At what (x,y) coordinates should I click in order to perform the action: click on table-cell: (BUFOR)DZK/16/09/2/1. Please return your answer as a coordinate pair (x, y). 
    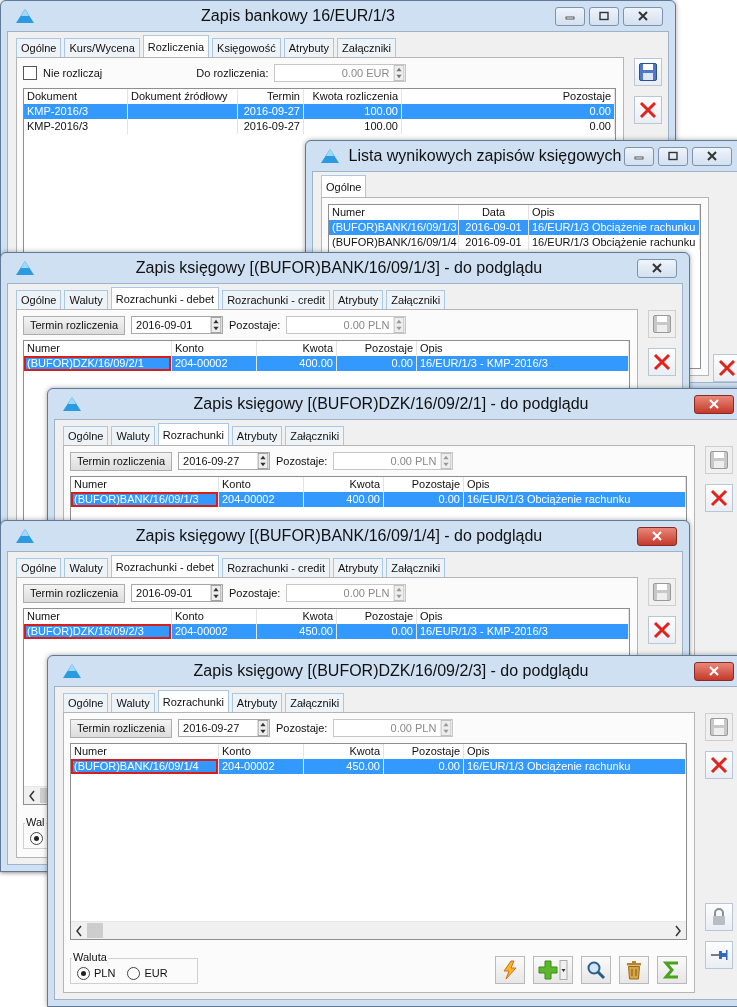
    Looking at the image, I should click on (98, 363).